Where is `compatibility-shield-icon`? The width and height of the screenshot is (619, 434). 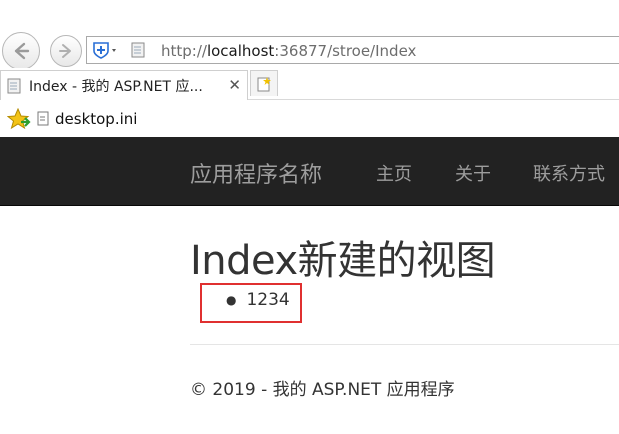 compatibility-shield-icon is located at coordinates (106, 50).